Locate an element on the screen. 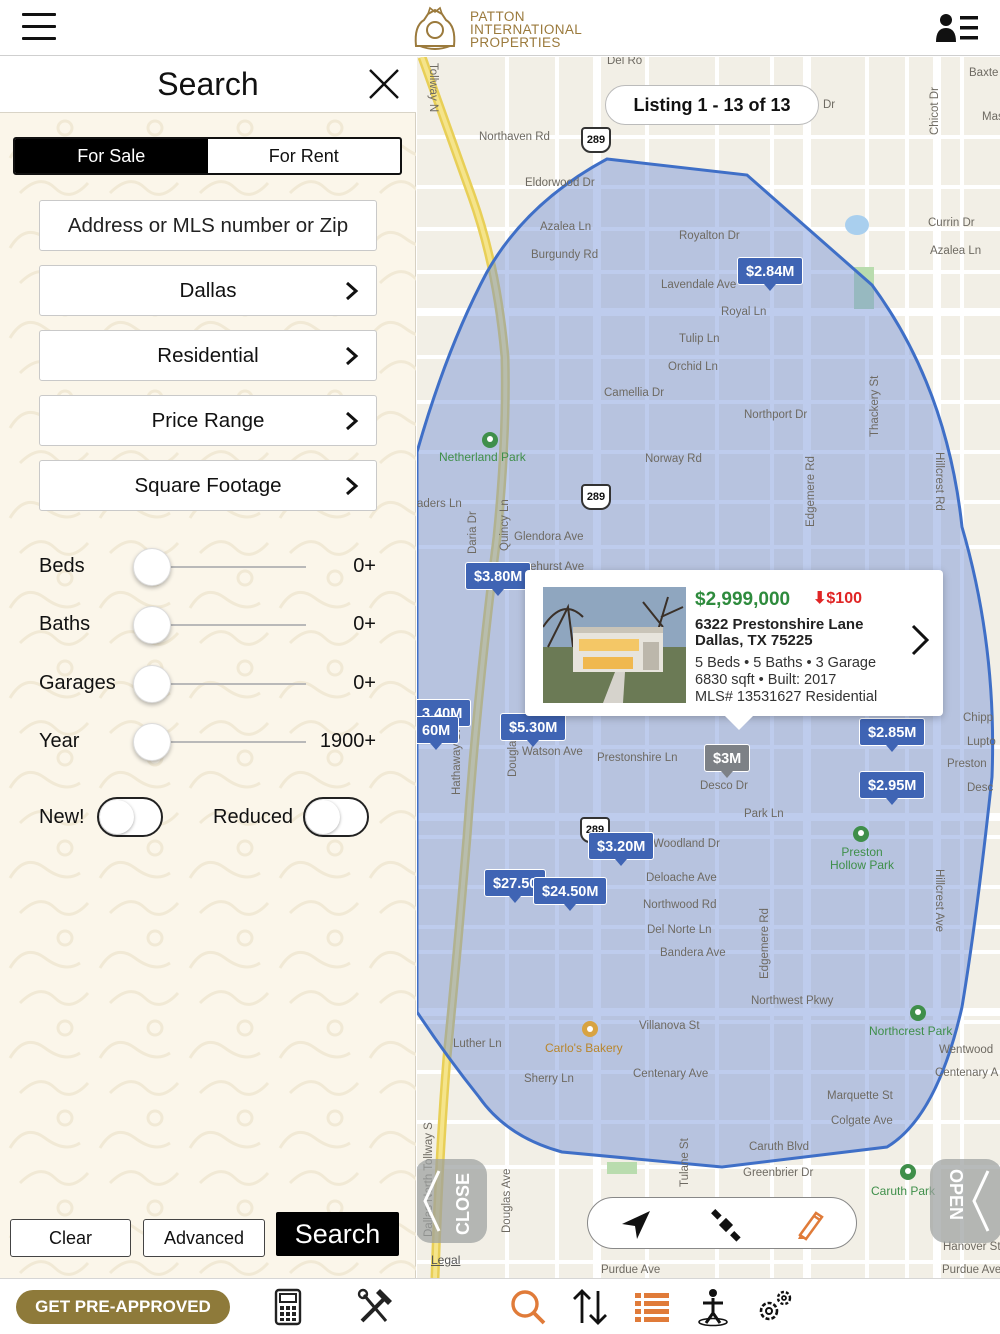 This screenshot has height=1334, width=1000. sort-icon is located at coordinates (590, 1307).